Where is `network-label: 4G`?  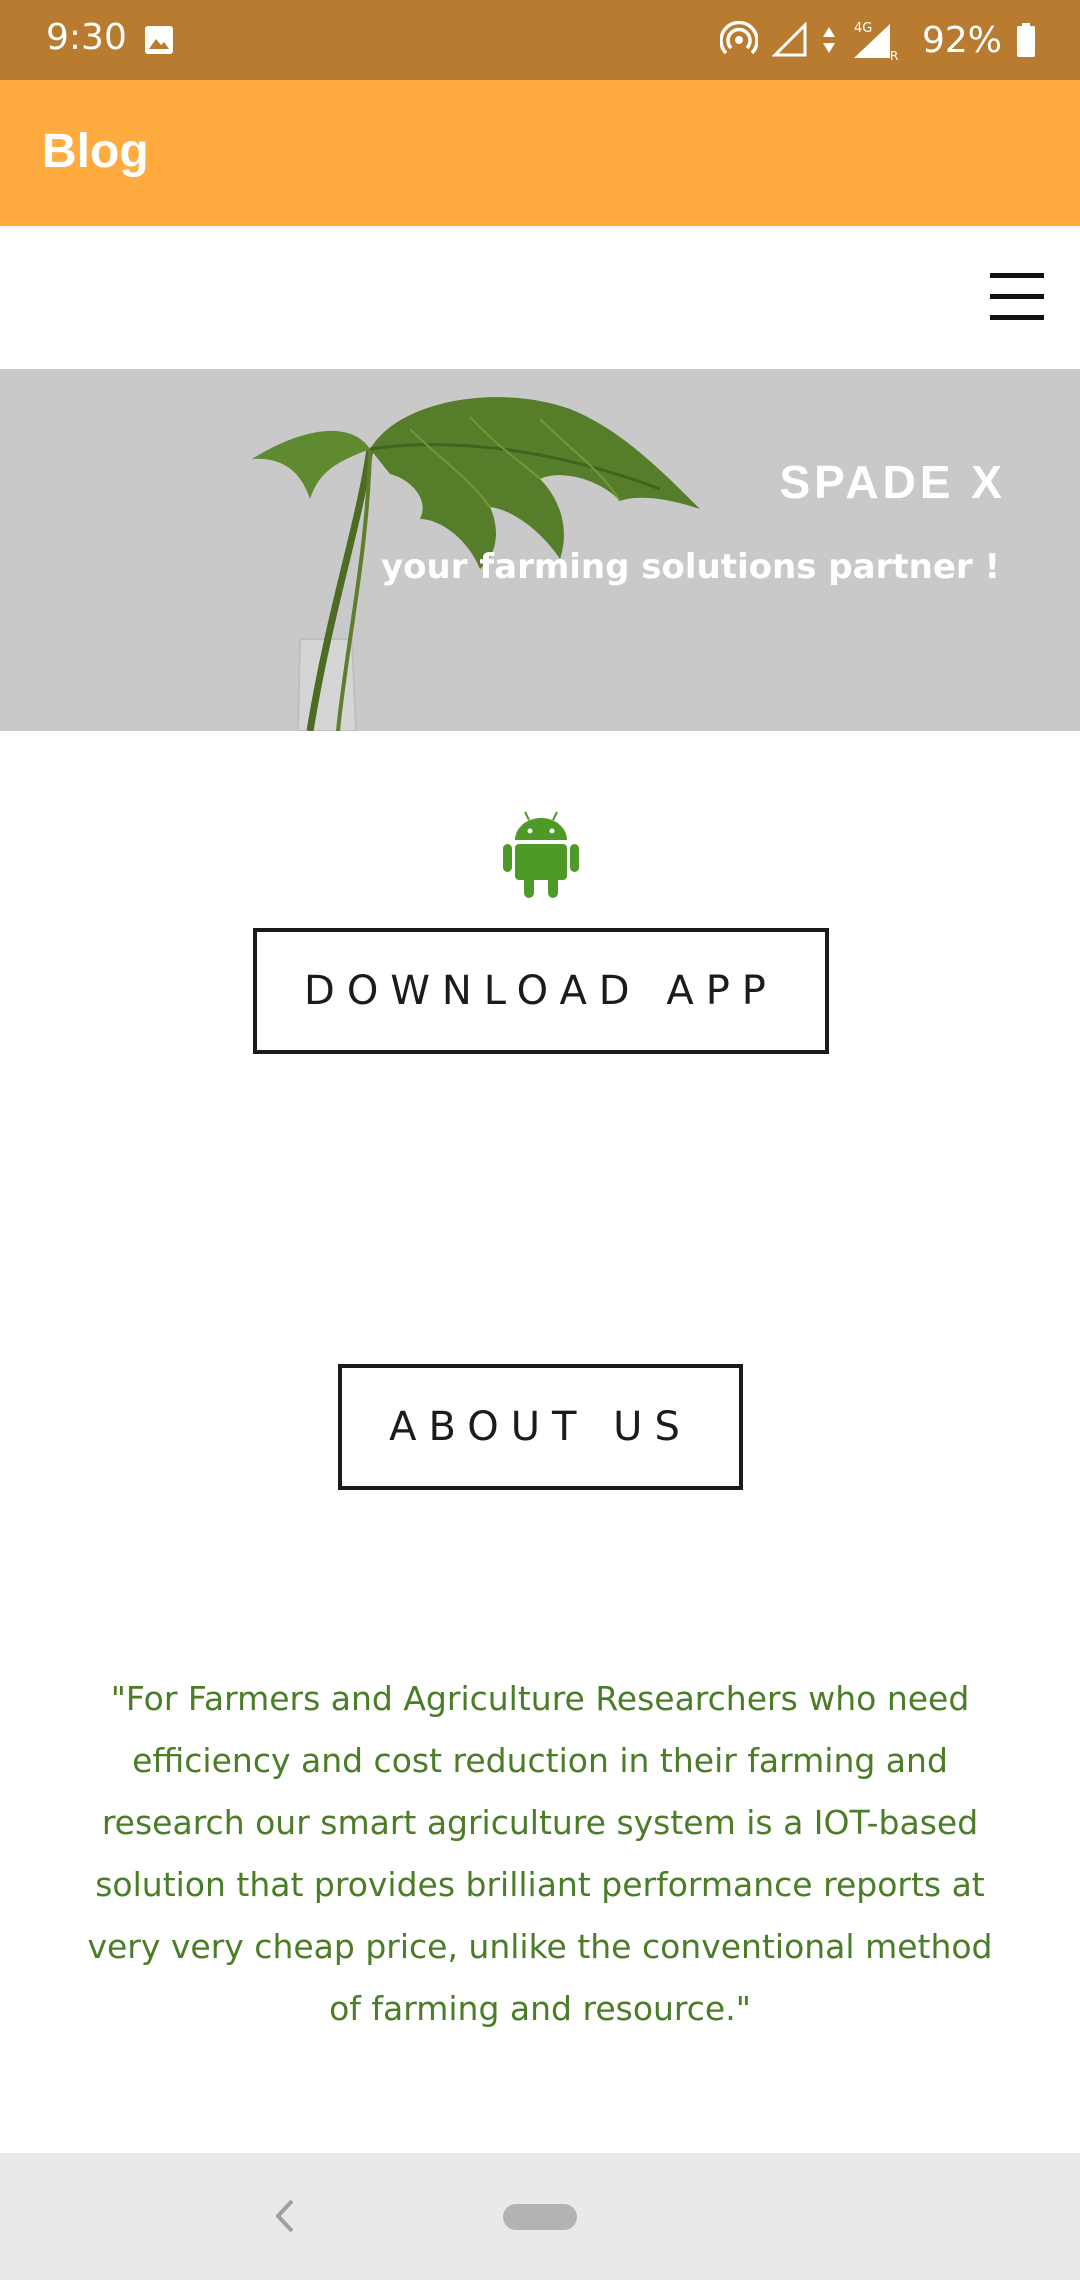 network-label: 4G is located at coordinates (863, 28).